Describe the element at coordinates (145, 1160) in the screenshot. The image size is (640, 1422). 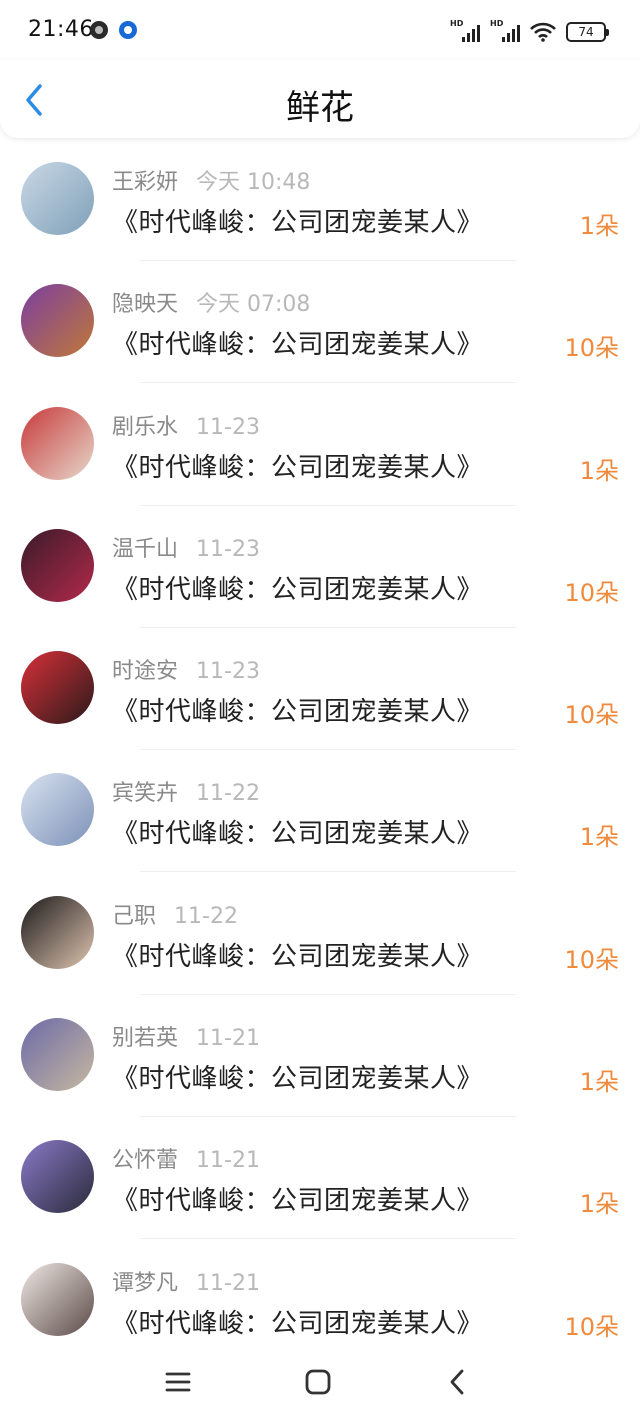
I see `user-name: 公怀蕾` at that location.